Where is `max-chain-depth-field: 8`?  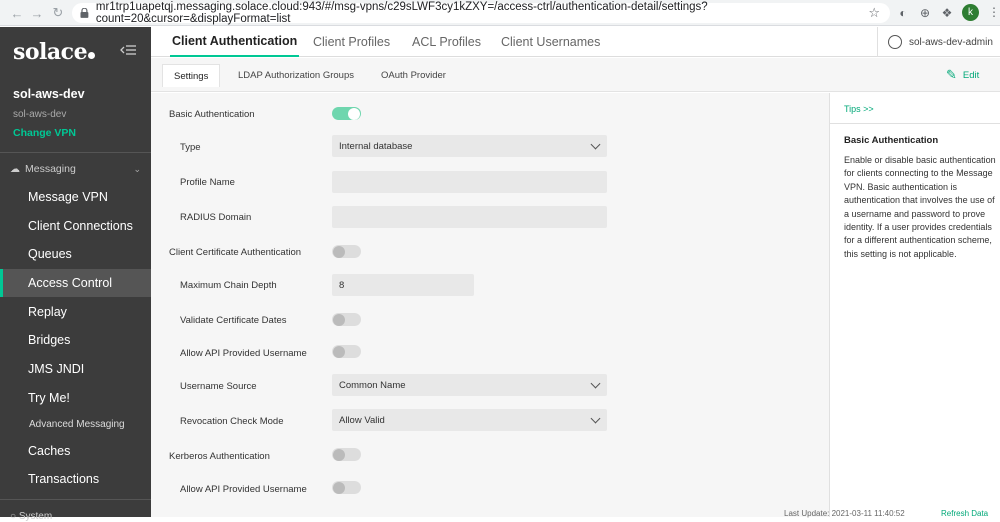
max-chain-depth-field: 8 is located at coordinates (403, 285).